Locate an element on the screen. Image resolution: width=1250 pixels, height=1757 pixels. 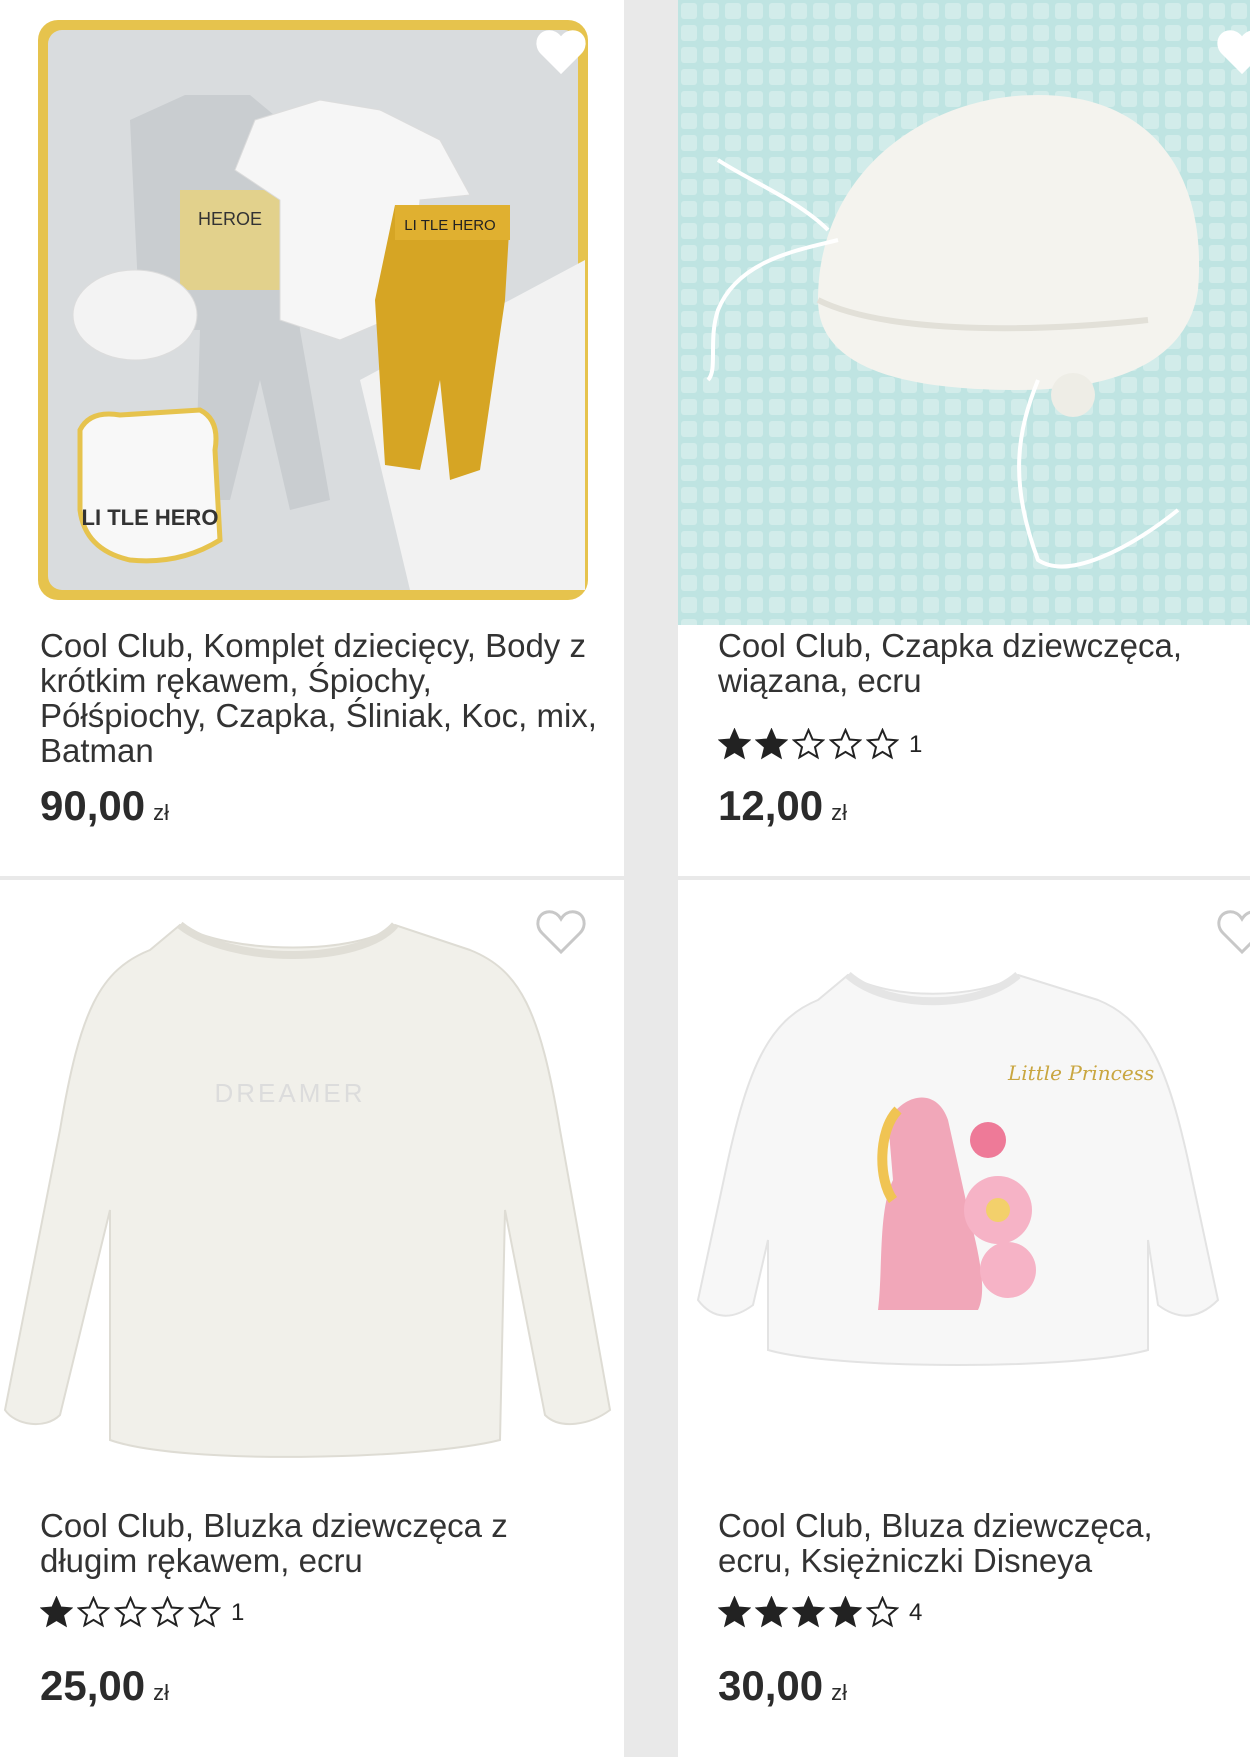
shirt-print-text: DREAMER is located at coordinates (289, 1093).